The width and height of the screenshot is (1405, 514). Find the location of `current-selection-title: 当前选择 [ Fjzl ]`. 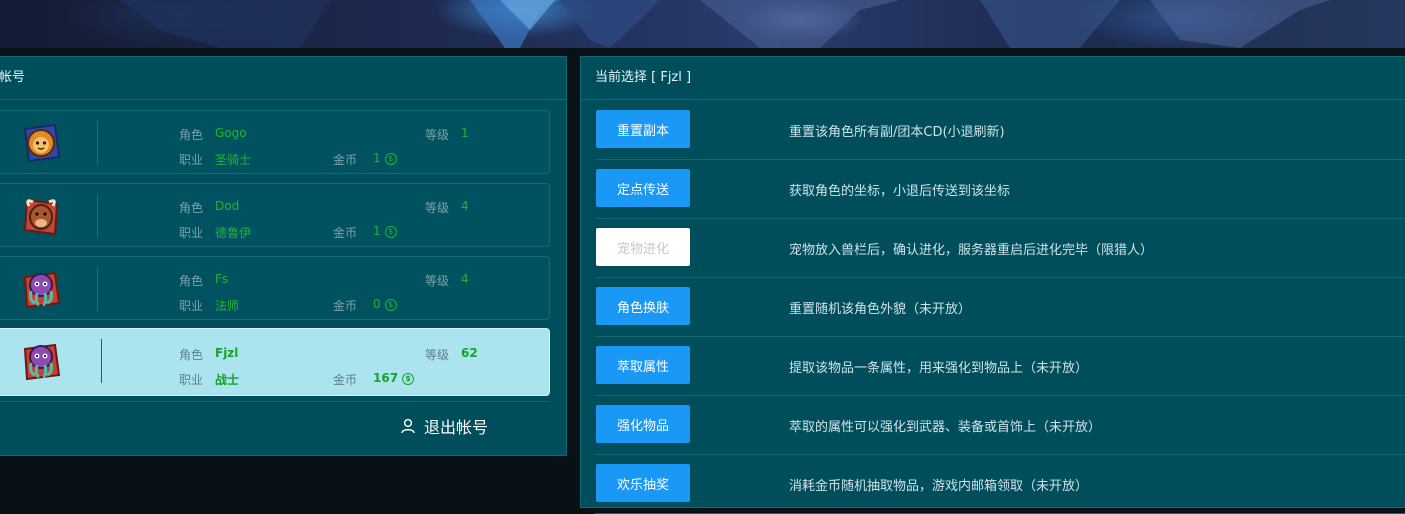

current-selection-title: 当前选择 [ Fjzl ] is located at coordinates (993, 78).